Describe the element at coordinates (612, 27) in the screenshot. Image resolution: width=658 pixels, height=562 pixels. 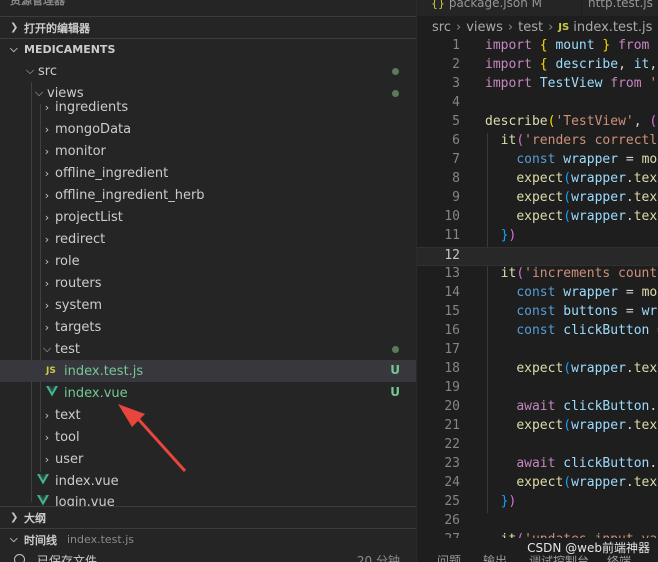
I see `breadcrumb-item: index.test.js` at that location.